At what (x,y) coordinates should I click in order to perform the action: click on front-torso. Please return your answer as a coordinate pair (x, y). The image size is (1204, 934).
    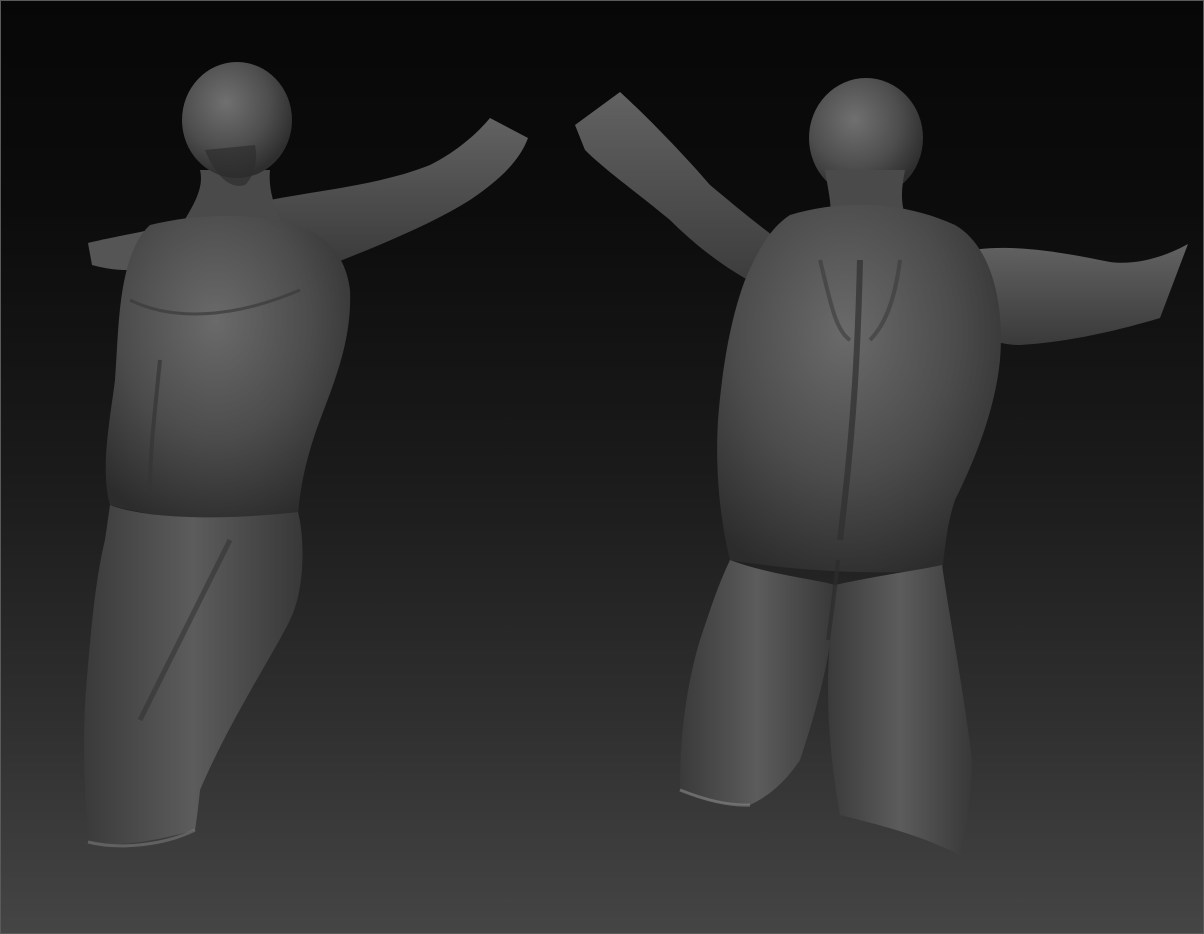
    Looking at the image, I should click on (228, 367).